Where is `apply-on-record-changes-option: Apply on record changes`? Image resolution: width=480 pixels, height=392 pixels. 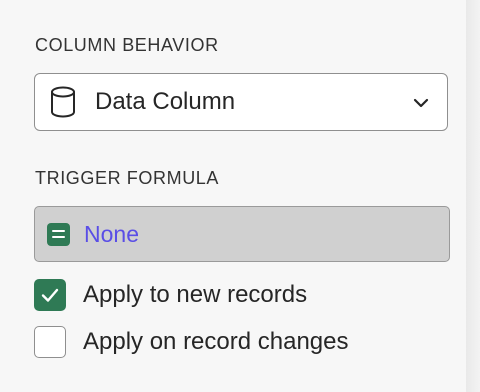
apply-on-record-changes-option: Apply on record changes is located at coordinates (191, 342).